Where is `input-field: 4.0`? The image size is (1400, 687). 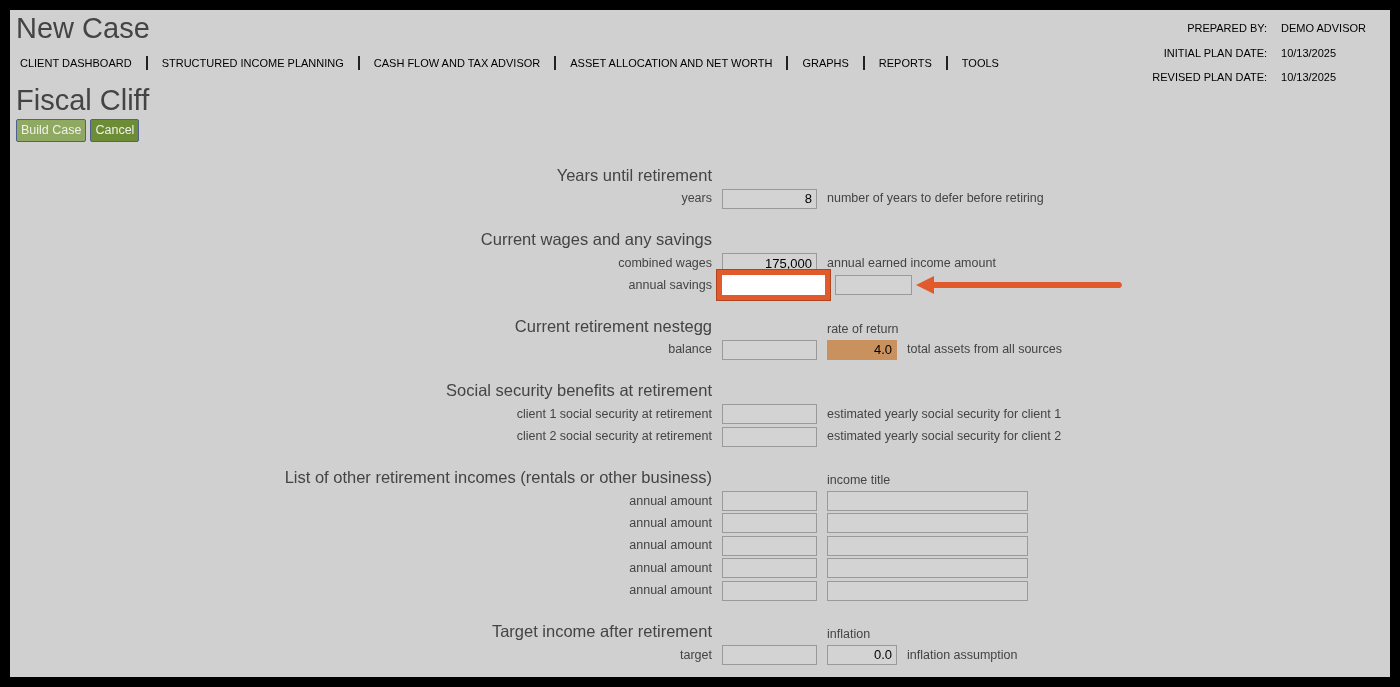 input-field: 4.0 is located at coordinates (862, 349).